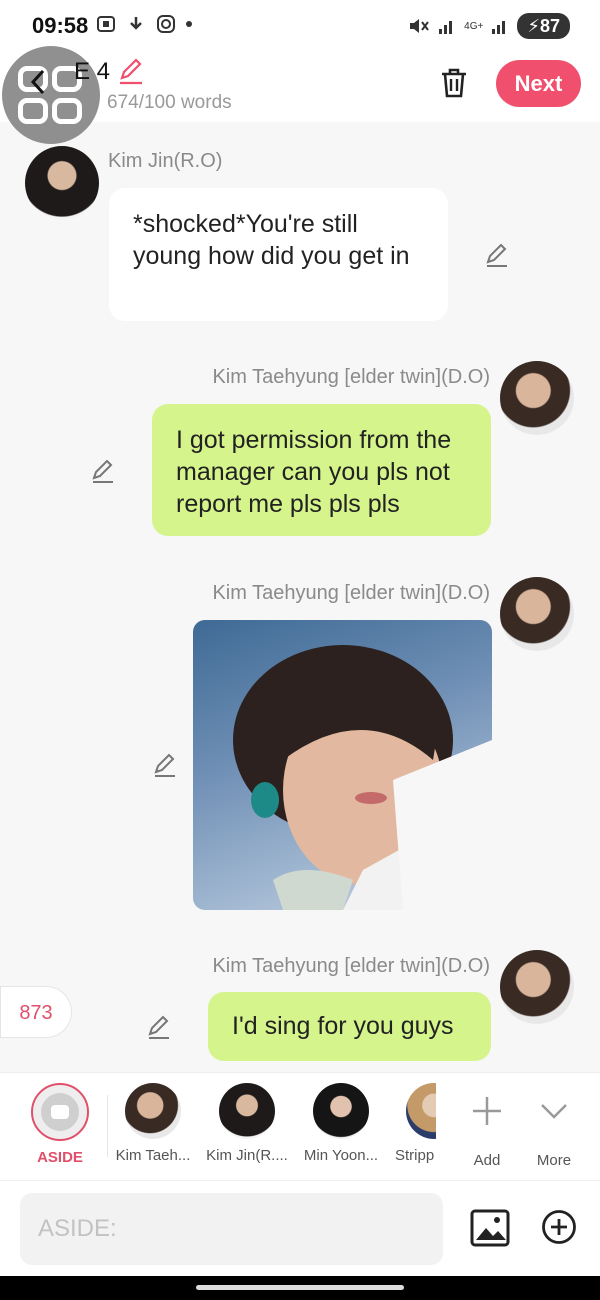  Describe the element at coordinates (554, 1111) in the screenshot. I see `chevron-down-icon` at that location.